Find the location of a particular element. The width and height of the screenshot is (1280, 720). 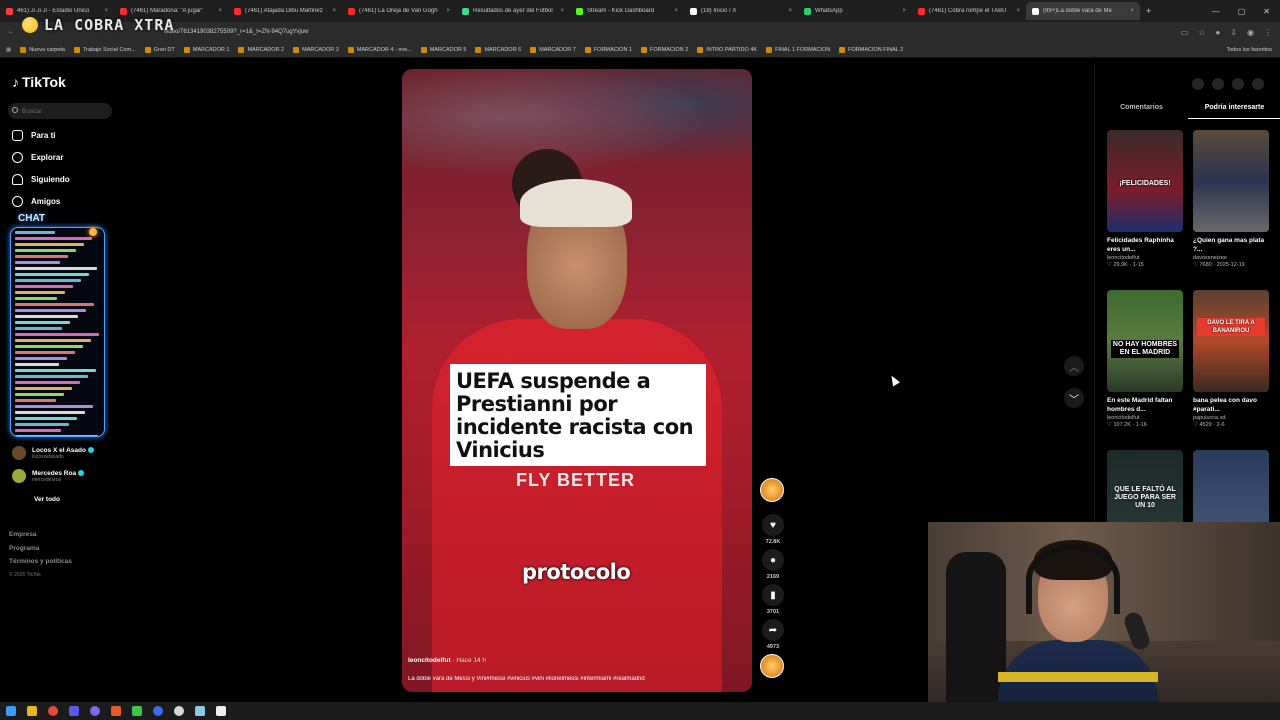

bookmark-item: FINAL 1 FORMACION is located at coordinates (798, 49).